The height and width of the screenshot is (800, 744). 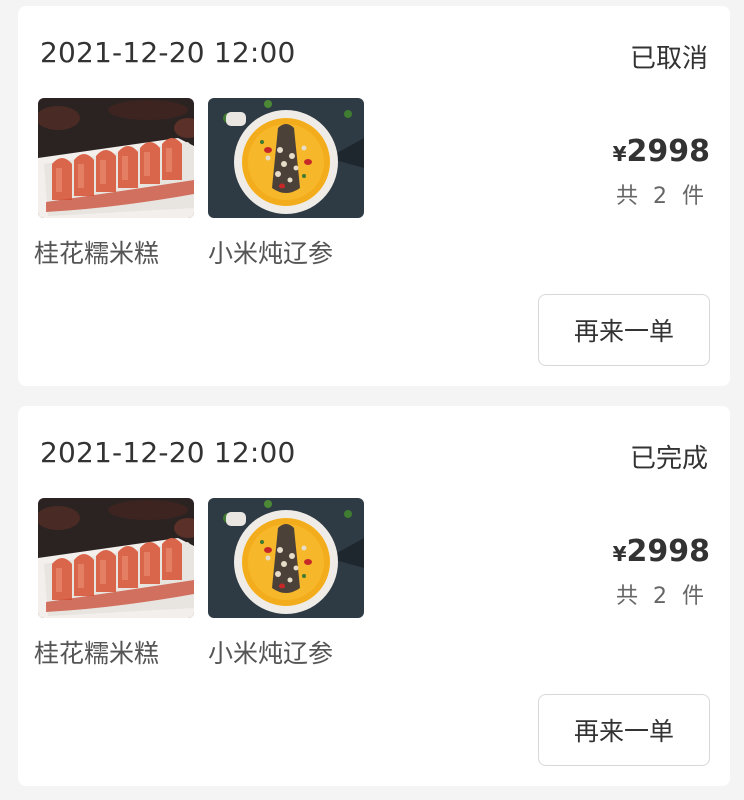 What do you see at coordinates (668, 59) in the screenshot?
I see `order-status: 已取消` at bounding box center [668, 59].